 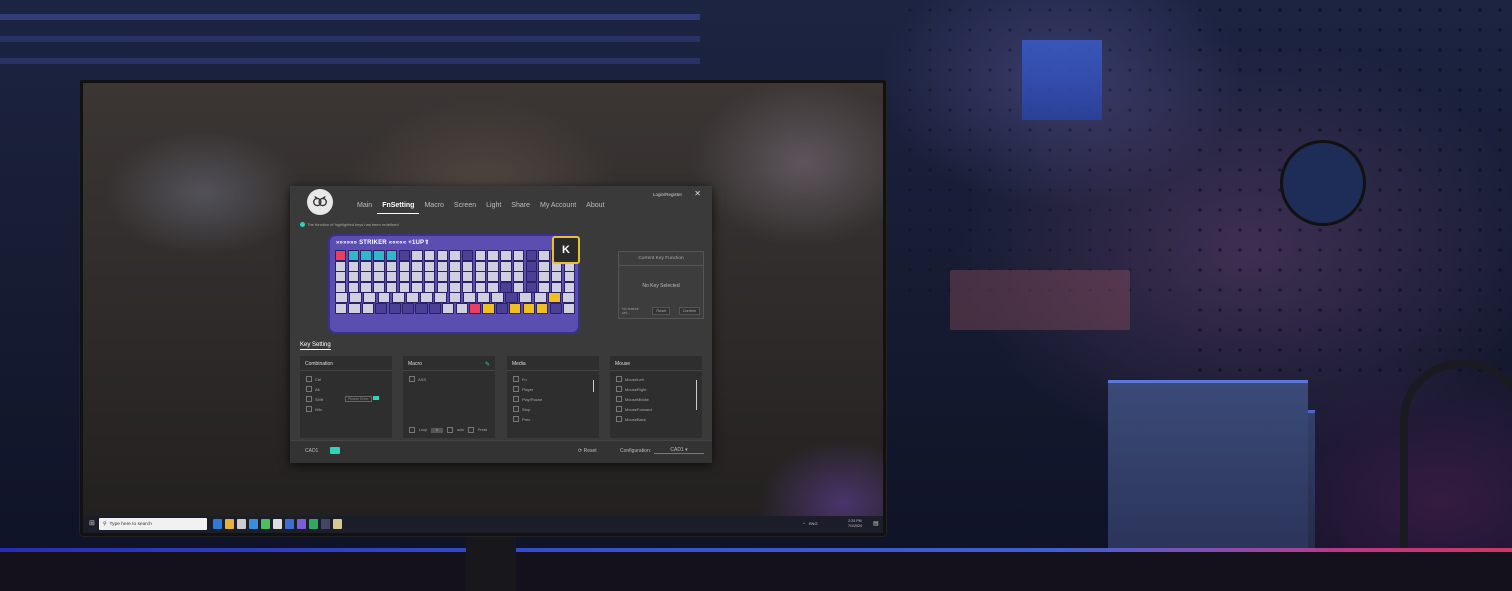 I want to click on taskbar-clock: 2:25 PM 7/1/2024, so click(x=855, y=524).